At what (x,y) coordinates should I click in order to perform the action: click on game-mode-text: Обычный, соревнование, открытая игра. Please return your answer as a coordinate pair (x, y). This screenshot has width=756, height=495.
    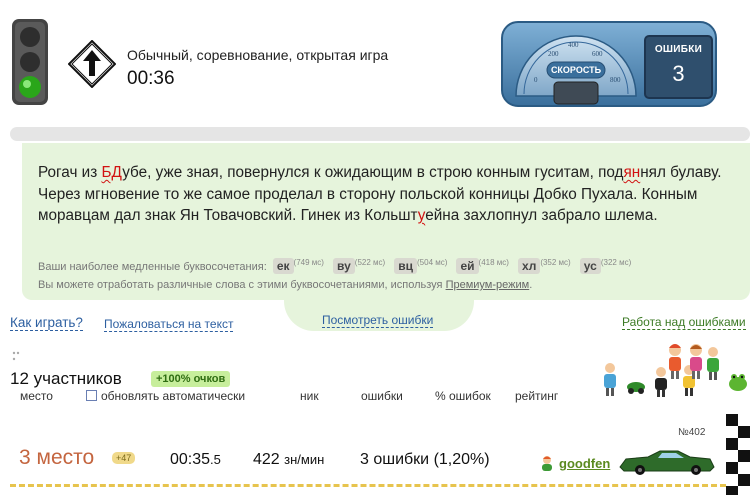
    Looking at the image, I should click on (258, 55).